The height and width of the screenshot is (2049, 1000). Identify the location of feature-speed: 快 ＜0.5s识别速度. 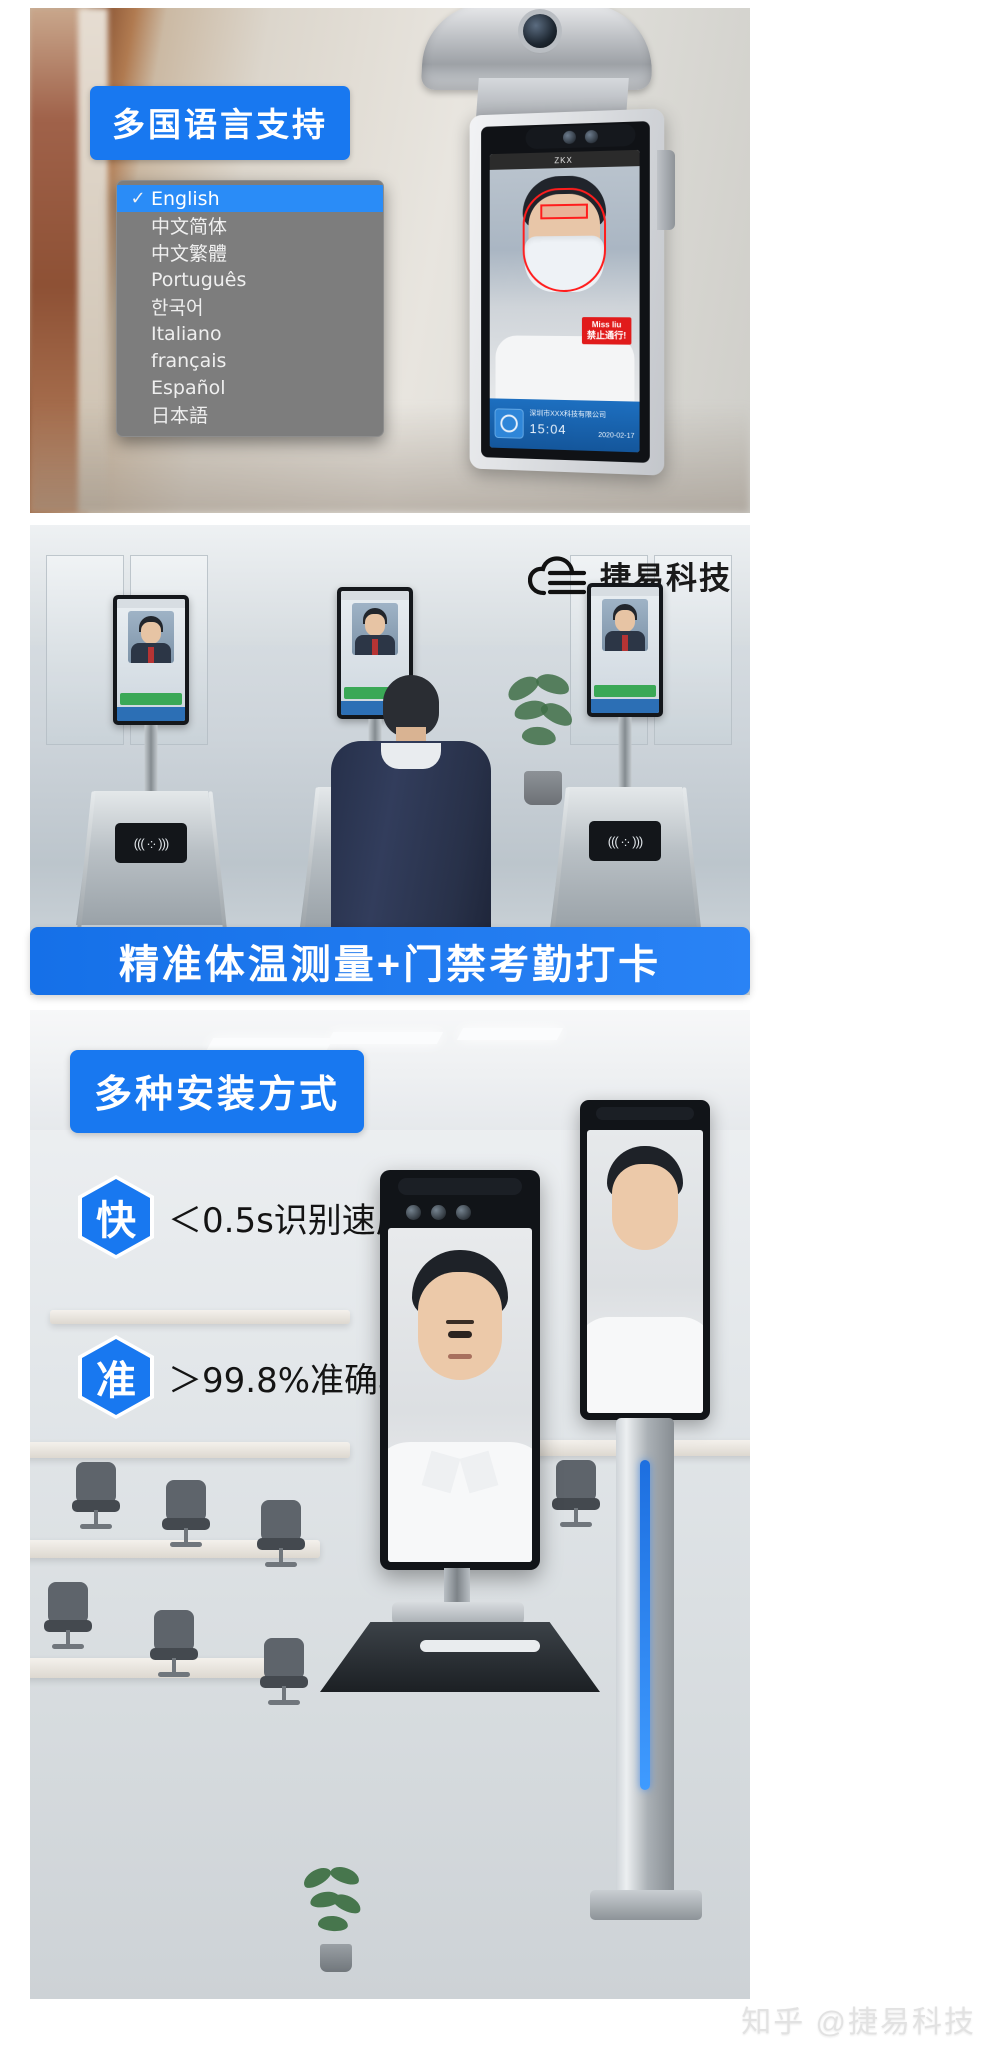
(244, 1217).